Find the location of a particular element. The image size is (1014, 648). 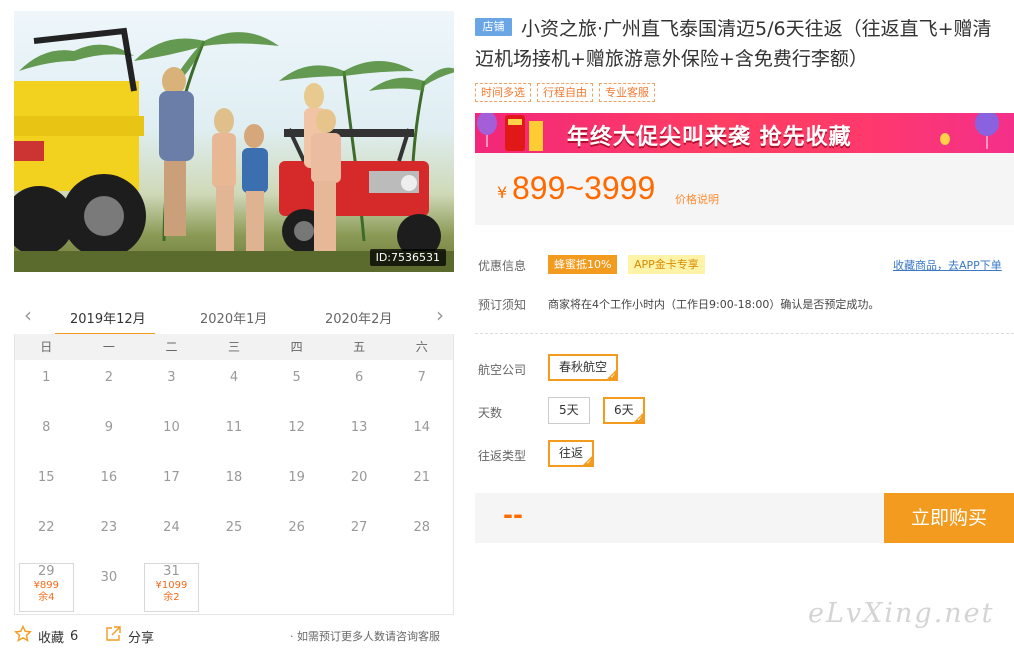

option-trip-roundtrip: 往返 ✓ is located at coordinates (571, 453).